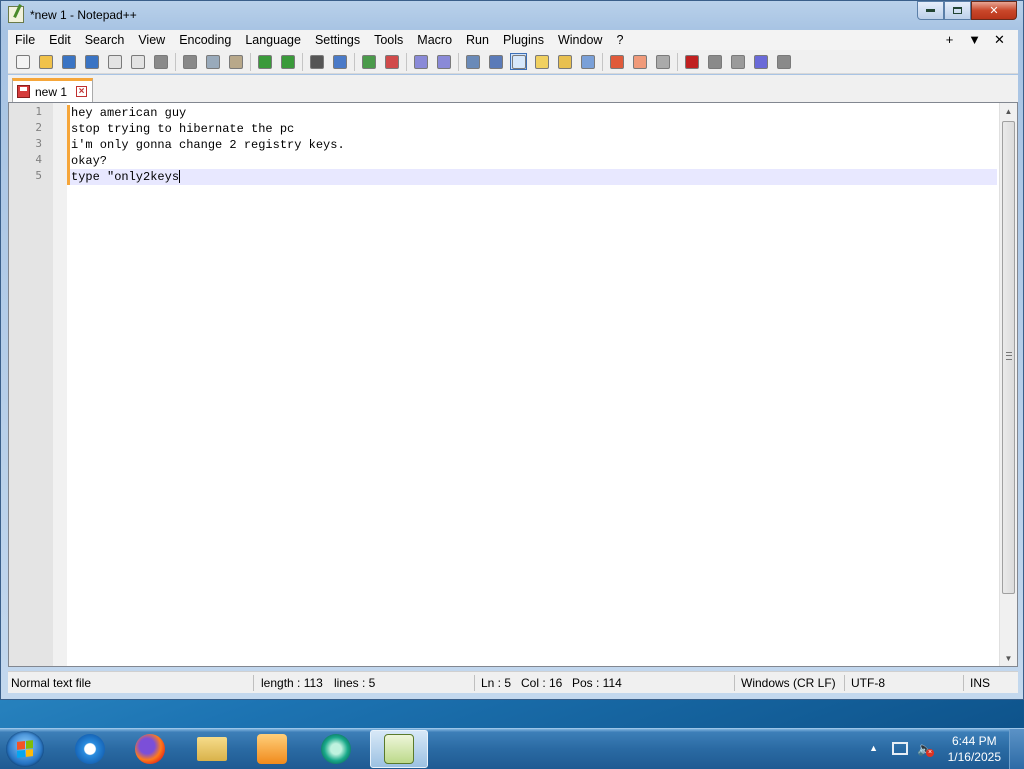  What do you see at coordinates (949, 40) in the screenshot?
I see `new-tab-plus-button: +` at bounding box center [949, 40].